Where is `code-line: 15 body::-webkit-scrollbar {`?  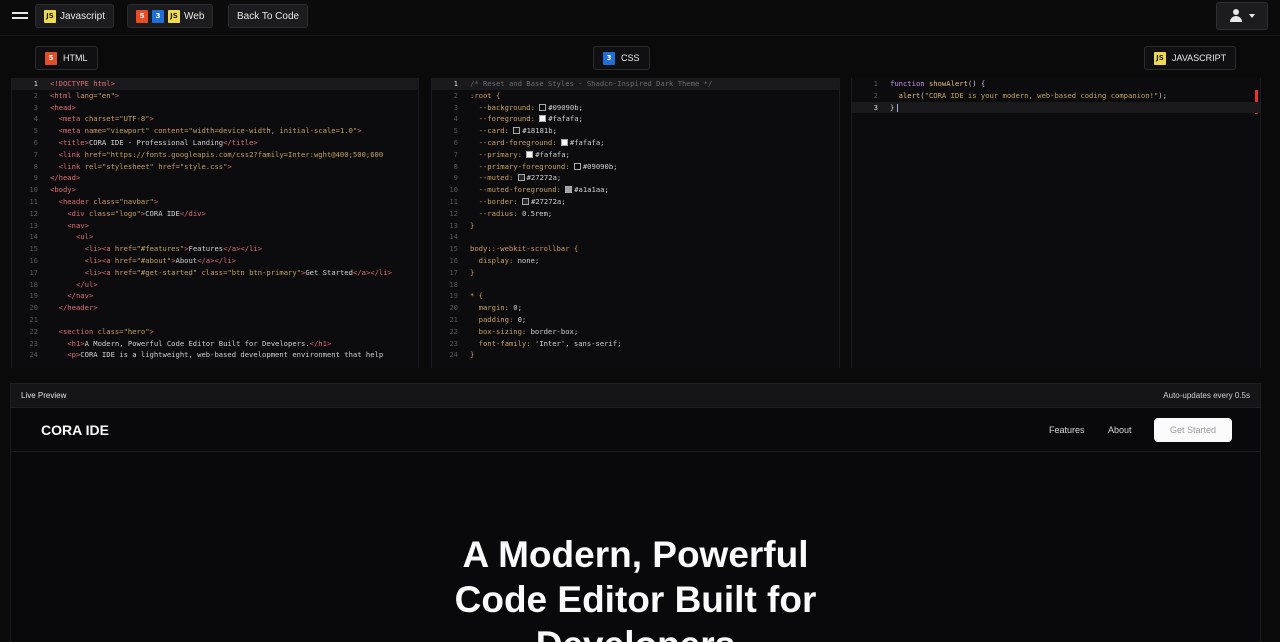
code-line: 15 body::-webkit-scrollbar { is located at coordinates (635, 249).